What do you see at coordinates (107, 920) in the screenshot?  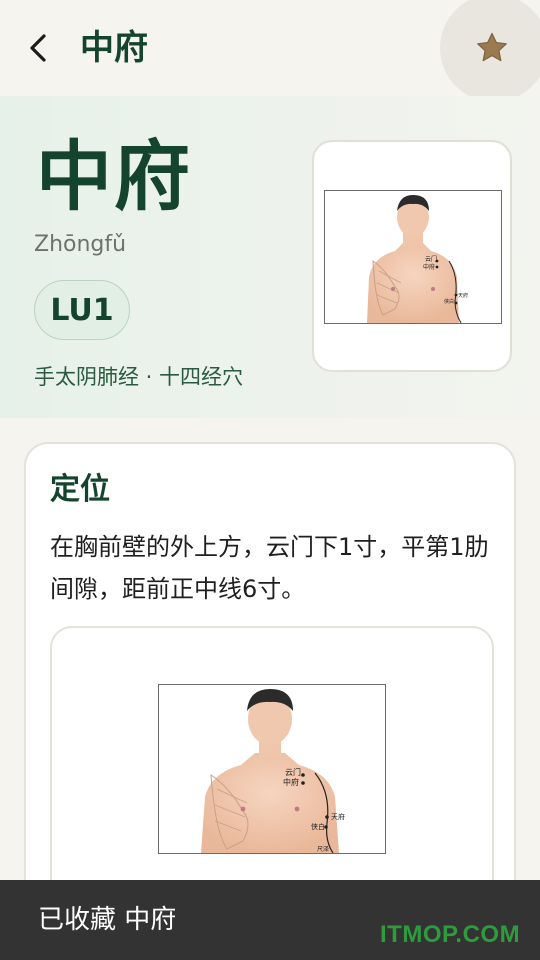 I see `snackbar-message: 已收藏 中府` at bounding box center [107, 920].